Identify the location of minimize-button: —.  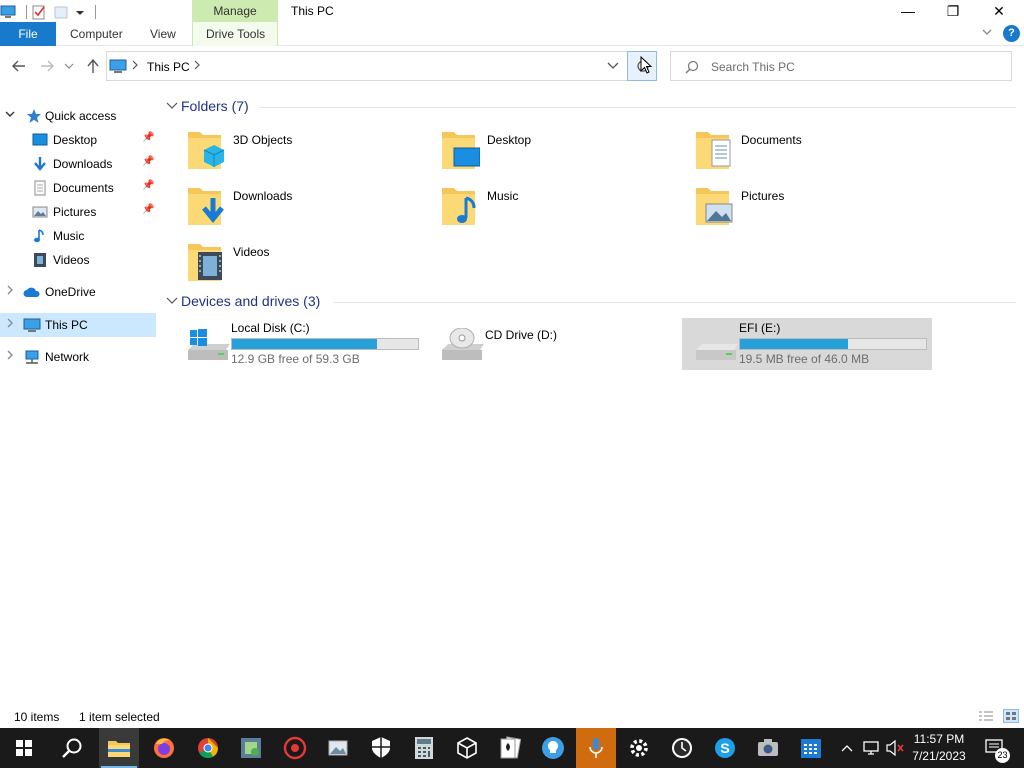
(908, 11).